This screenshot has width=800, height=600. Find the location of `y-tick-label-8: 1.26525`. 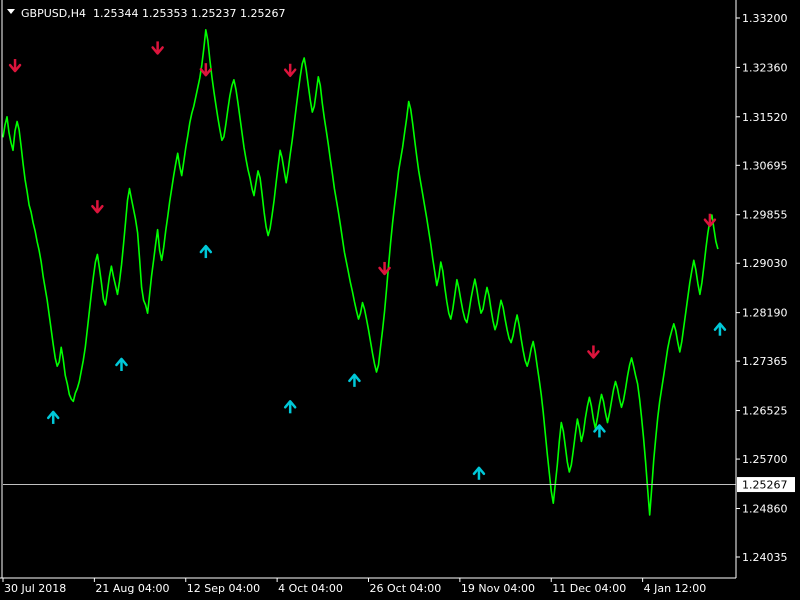

y-tick-label-8: 1.26525 is located at coordinates (765, 411).